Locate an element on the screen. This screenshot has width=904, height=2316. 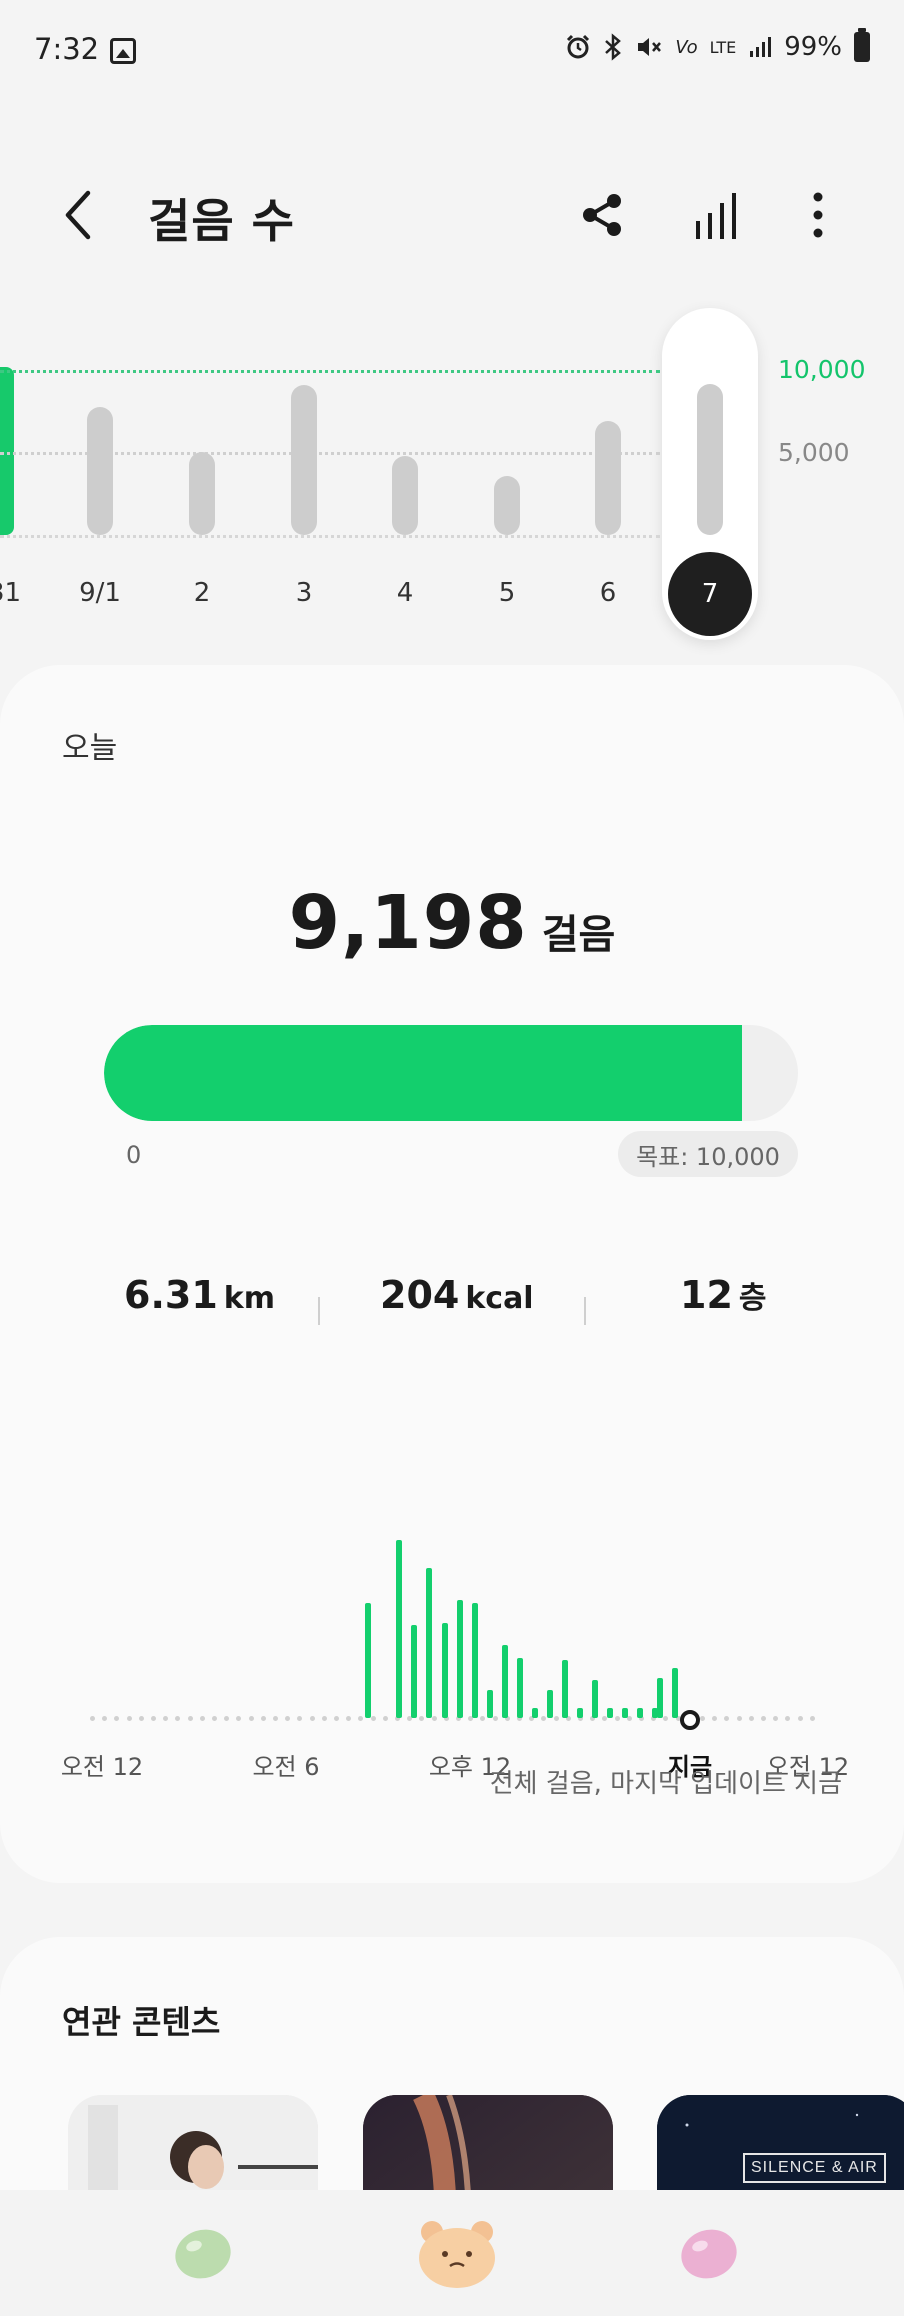
goal-chip: 목표: 10,000 is located at coordinates (708, 1154).